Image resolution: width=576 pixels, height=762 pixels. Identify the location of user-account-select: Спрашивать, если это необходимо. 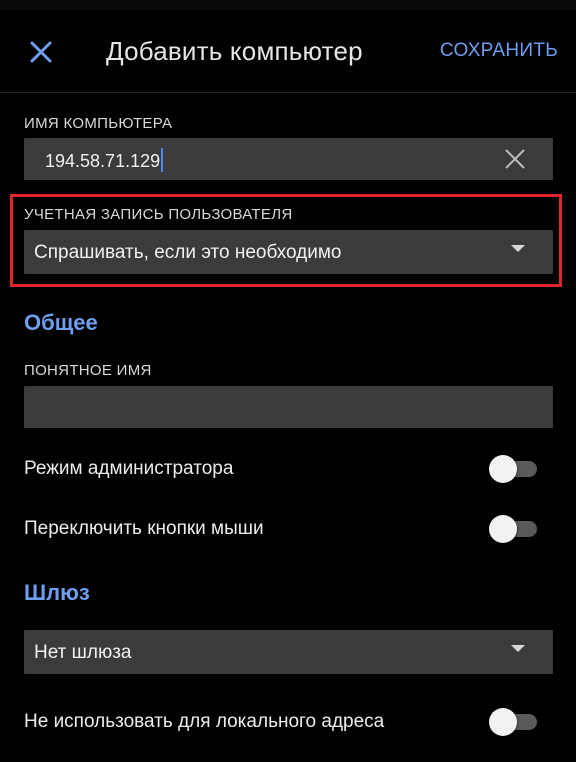
(288, 252).